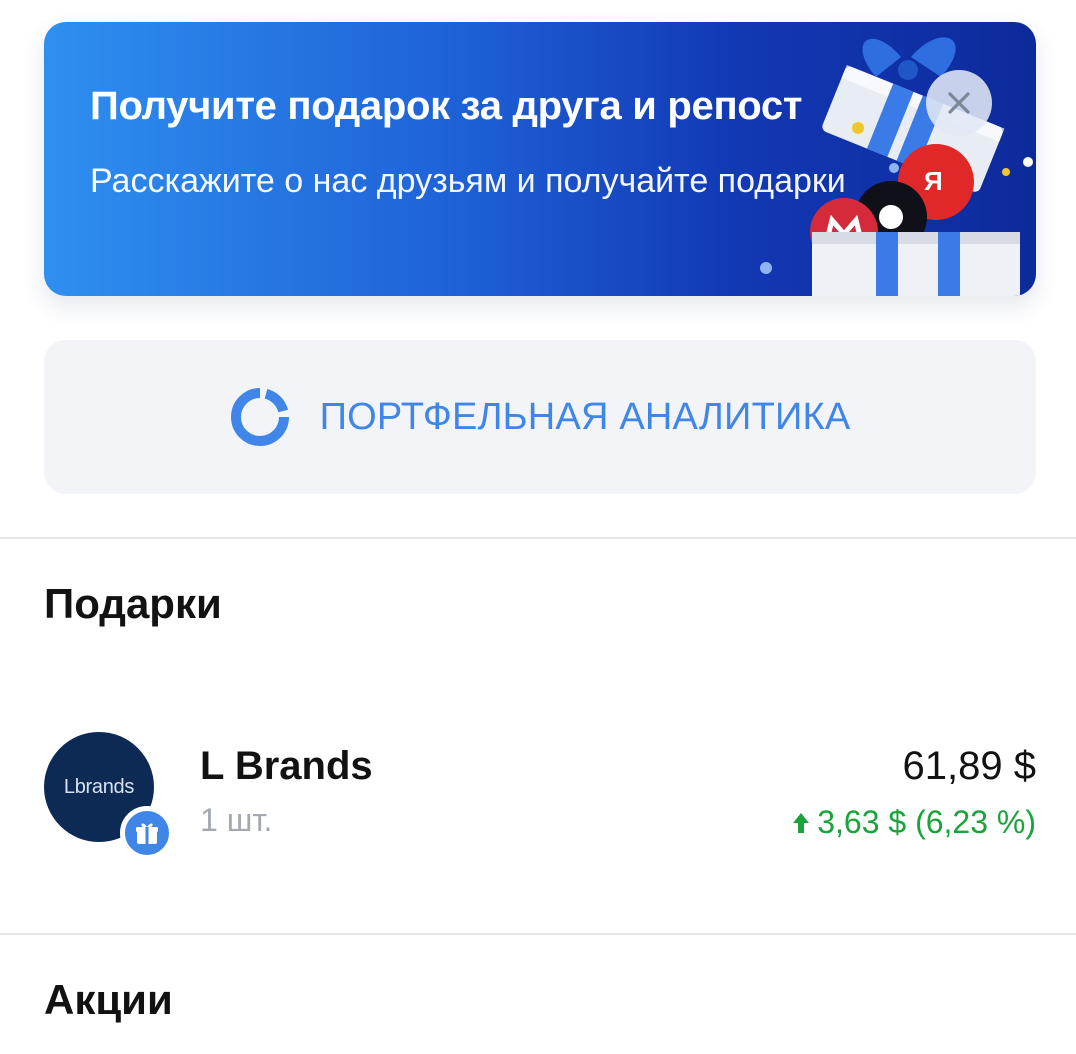  I want to click on promo-close-button, so click(959, 103).